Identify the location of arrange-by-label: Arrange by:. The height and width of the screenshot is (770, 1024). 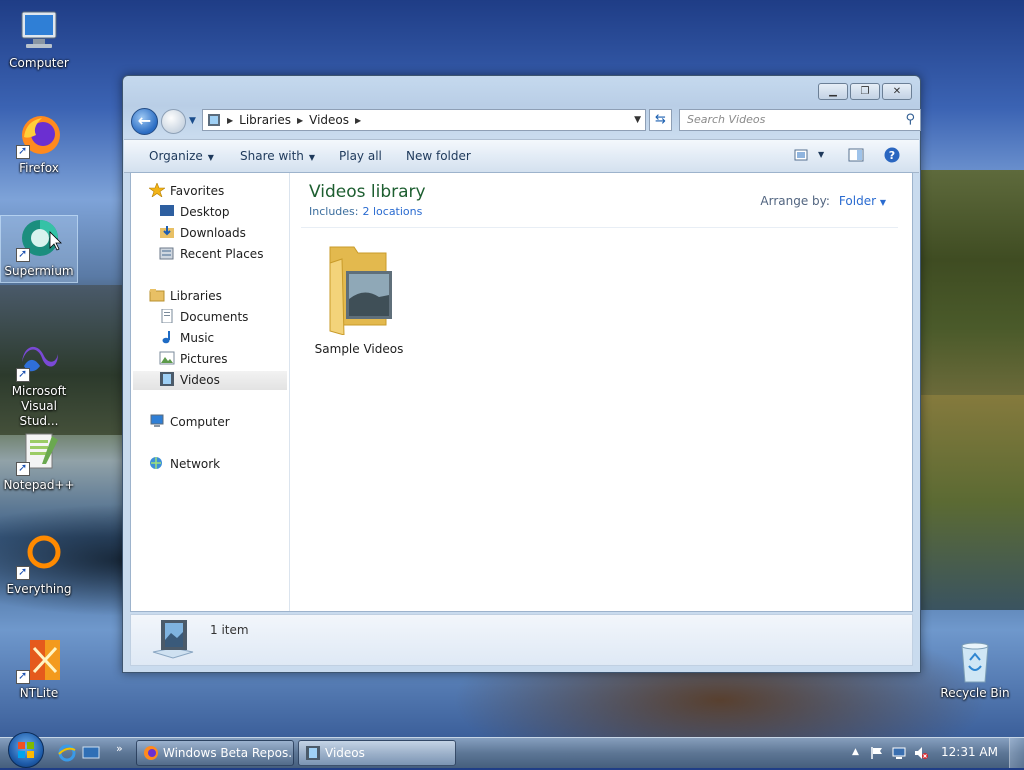
(795, 201).